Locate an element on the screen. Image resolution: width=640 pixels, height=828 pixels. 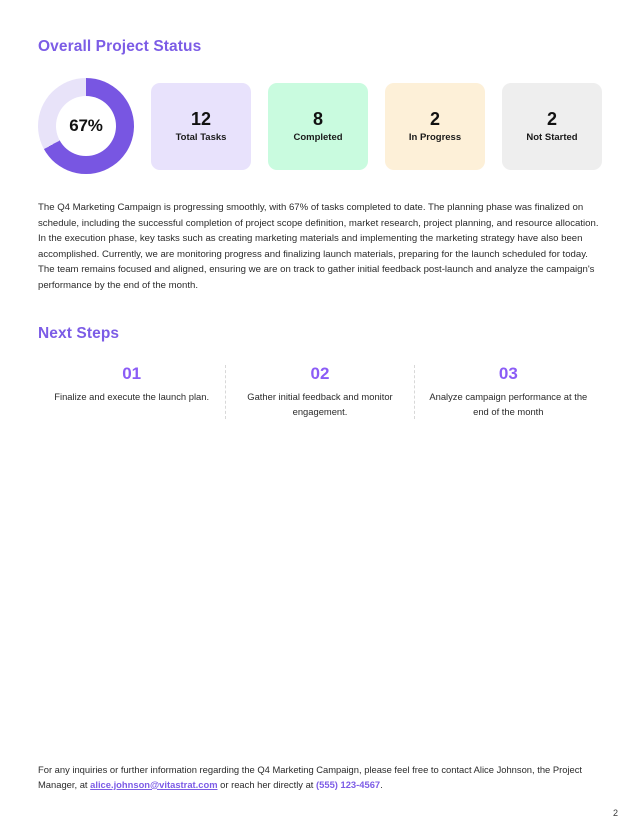
step-number: 02 is located at coordinates (320, 373).